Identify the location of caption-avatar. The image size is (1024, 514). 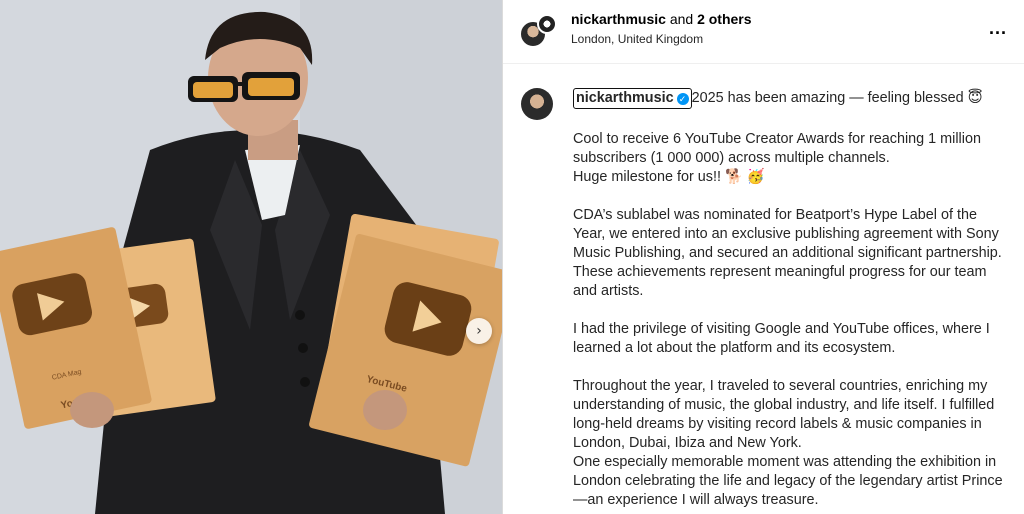
(537, 104).